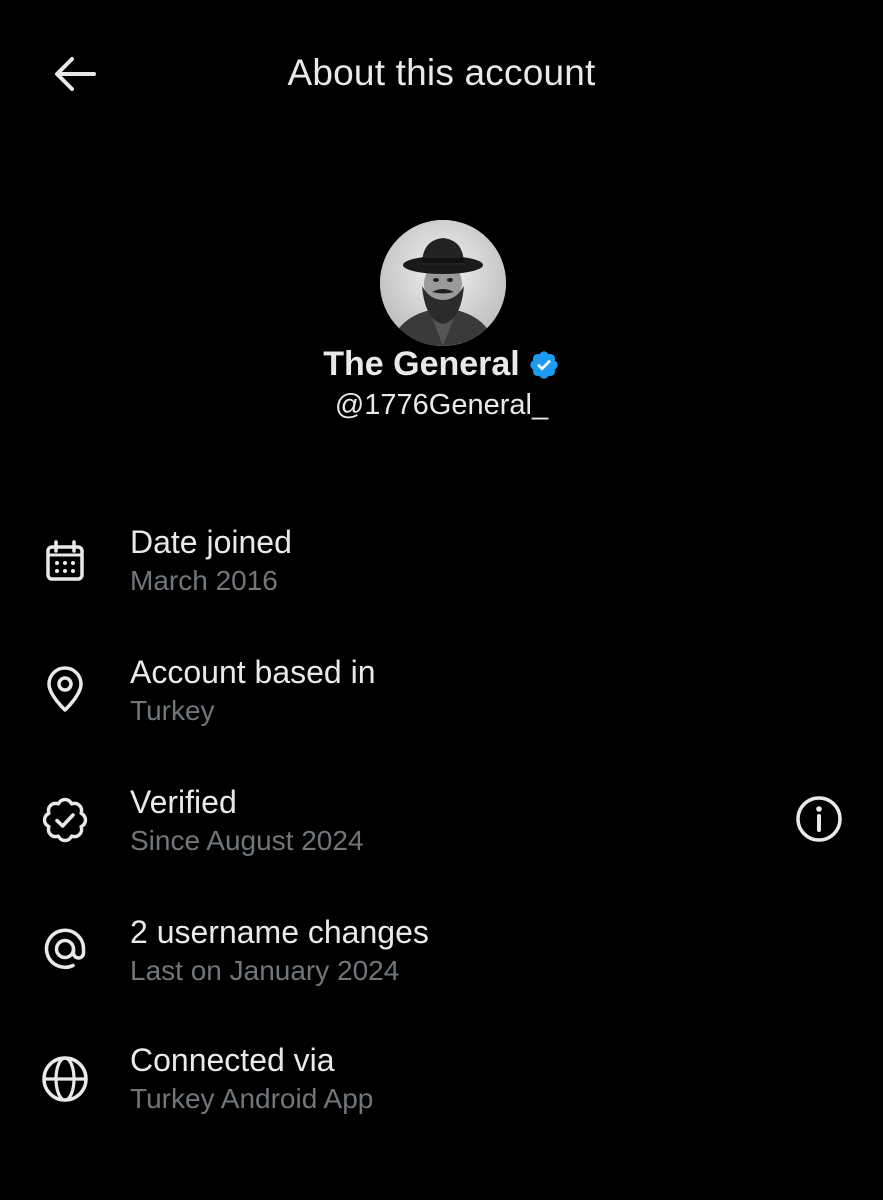 This screenshot has height=1200, width=883. What do you see at coordinates (65, 561) in the screenshot?
I see `calendar-icon` at bounding box center [65, 561].